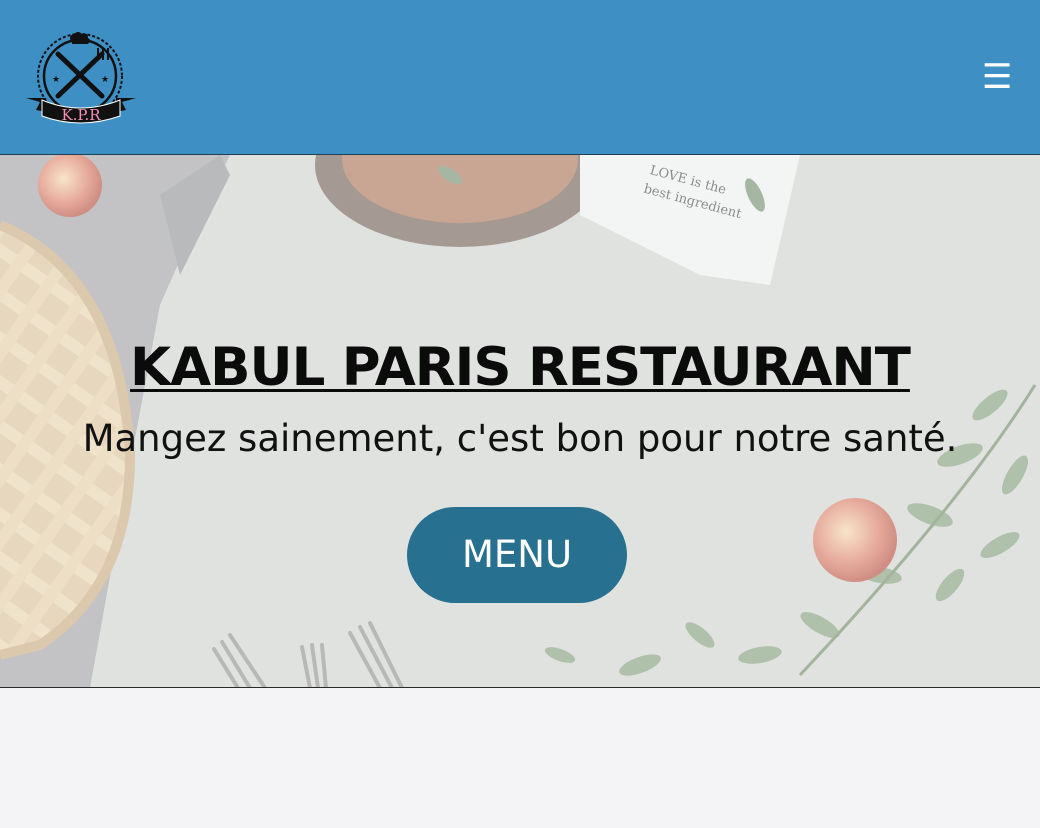 The height and width of the screenshot is (828, 1040). What do you see at coordinates (997, 77) in the screenshot?
I see `hamburger-menu-icon: ☰` at bounding box center [997, 77].